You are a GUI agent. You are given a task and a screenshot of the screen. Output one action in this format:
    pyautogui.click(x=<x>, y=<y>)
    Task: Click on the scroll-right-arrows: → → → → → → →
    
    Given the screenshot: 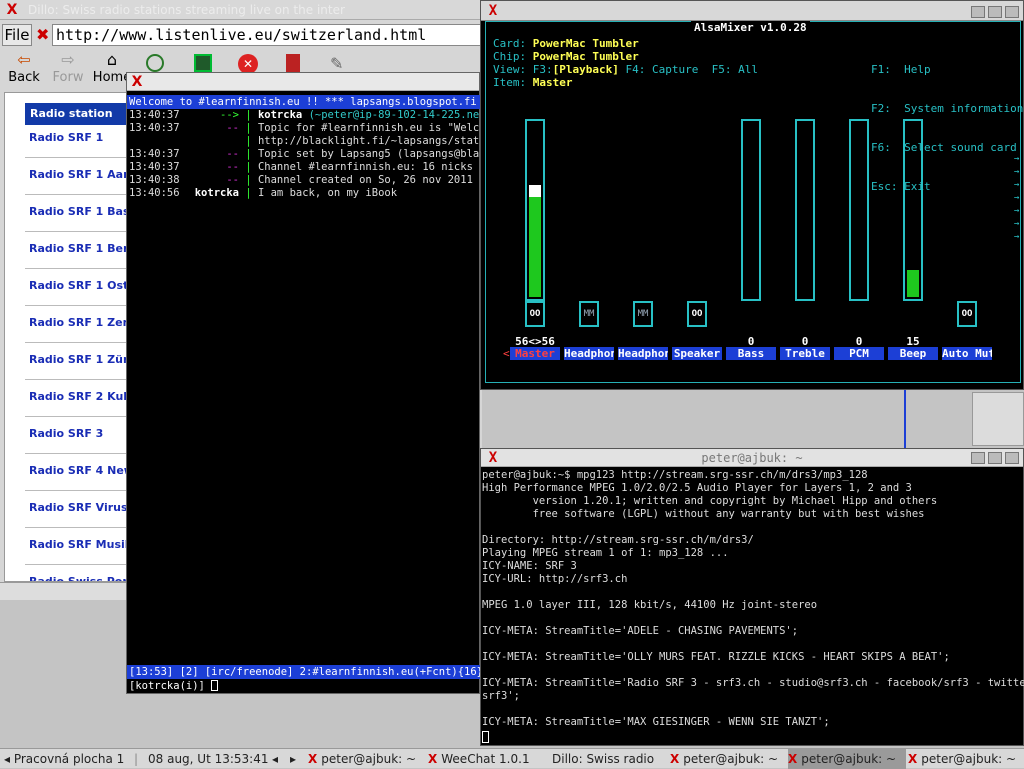 What is the action you would take?
    pyautogui.click(x=1017, y=198)
    